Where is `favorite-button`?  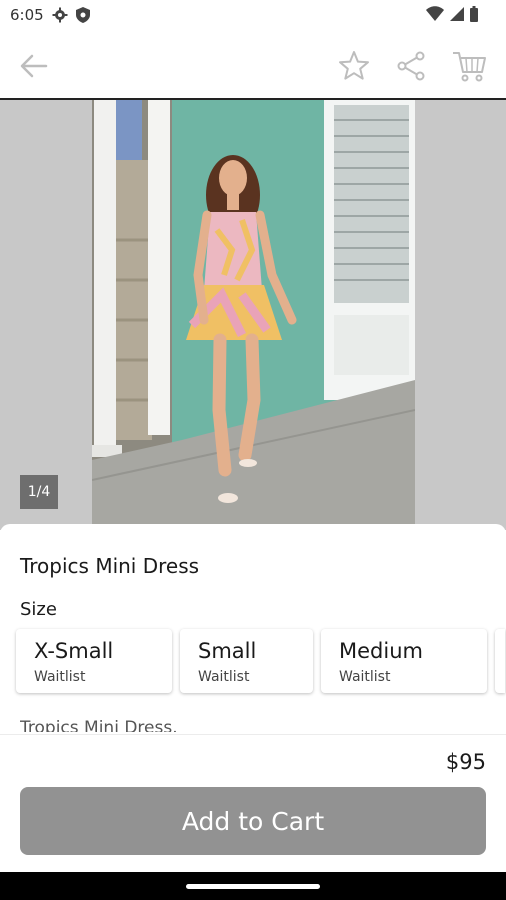
favorite-button is located at coordinates (354, 66).